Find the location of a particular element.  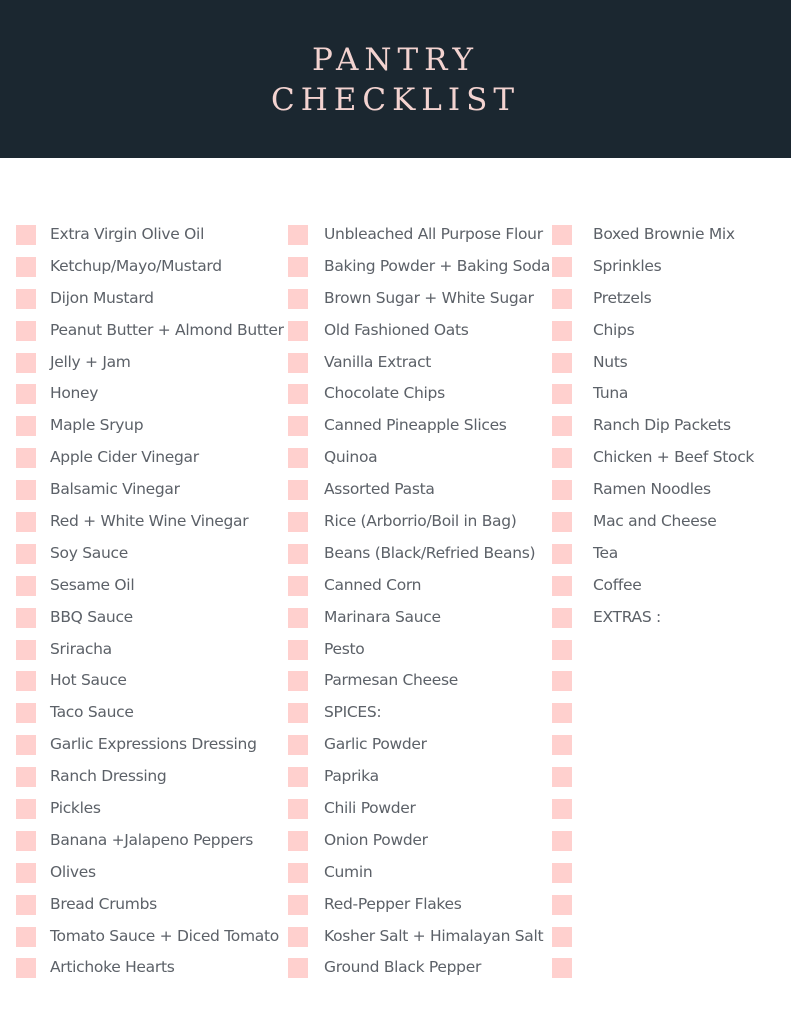

checklist-item: Rice (Arborrio/Boil in Bag) is located at coordinates (419, 525).